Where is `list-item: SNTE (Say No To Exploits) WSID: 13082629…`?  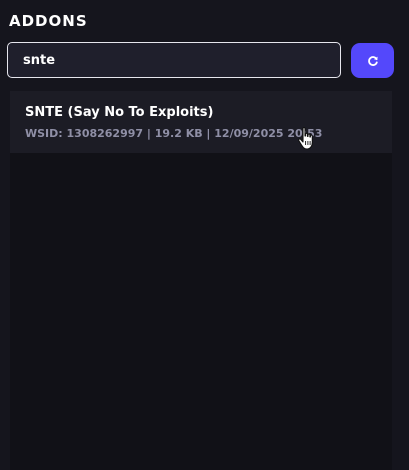 list-item: SNTE (Say No To Exploits) WSID: 13082629… is located at coordinates (201, 122).